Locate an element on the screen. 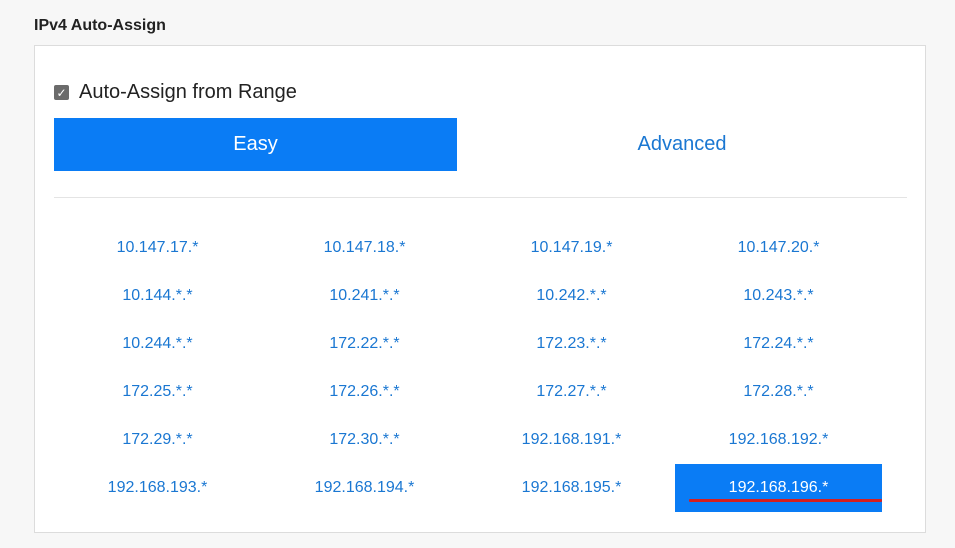 The image size is (955, 548). range-option-label: 192.168.196.* is located at coordinates (778, 487).